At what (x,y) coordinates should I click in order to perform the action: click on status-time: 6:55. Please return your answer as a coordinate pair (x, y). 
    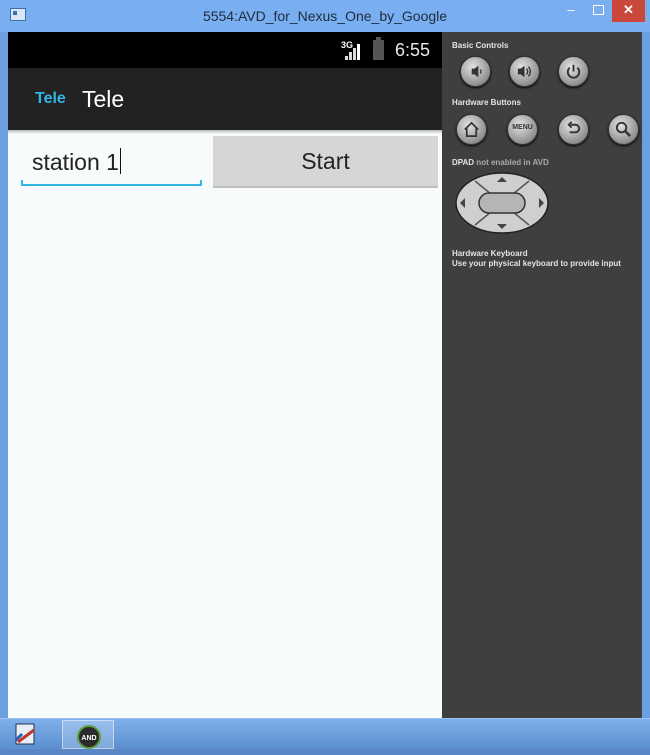
    Looking at the image, I should click on (413, 50).